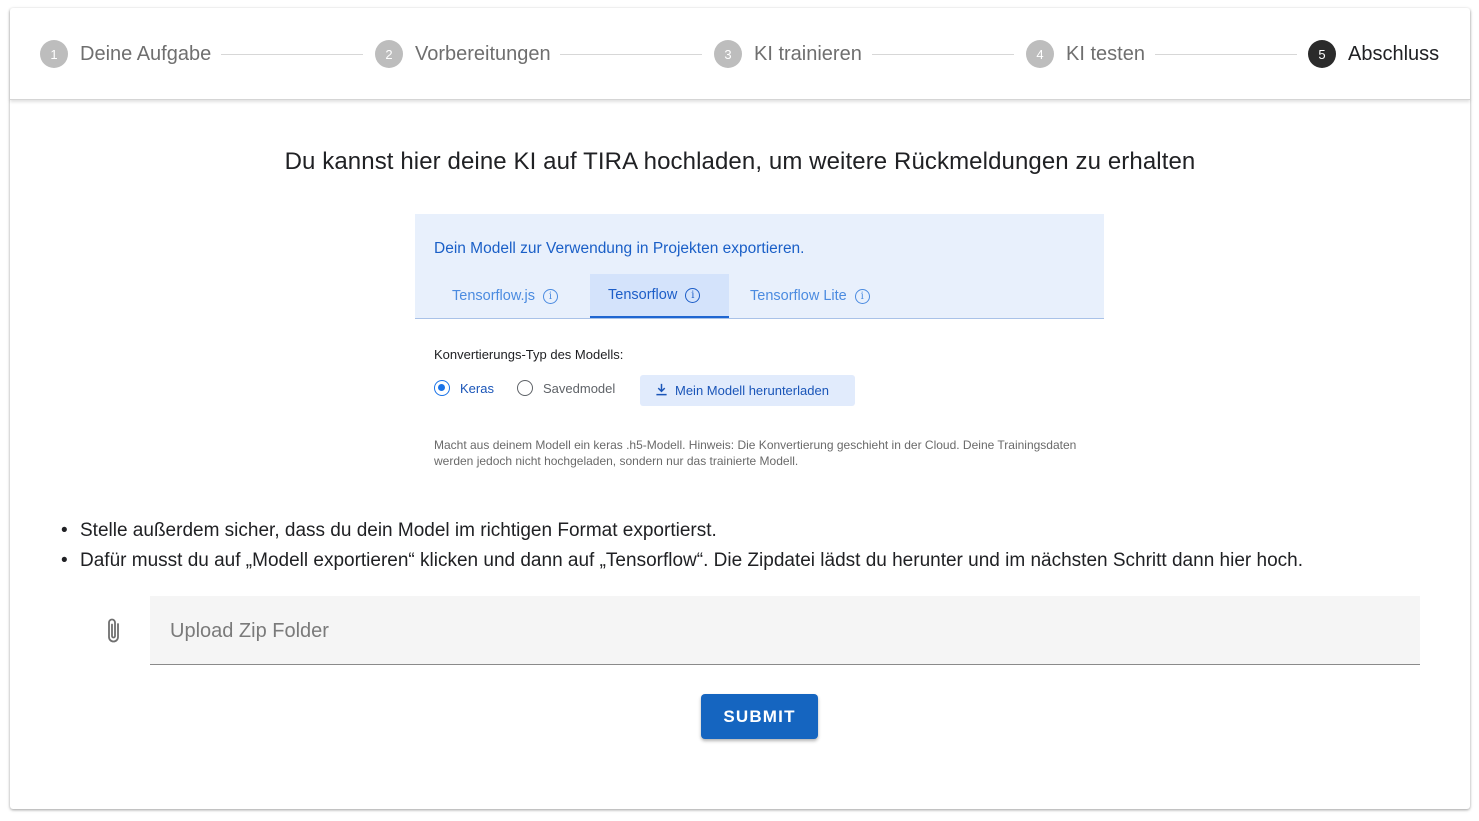 Image resolution: width=1479 pixels, height=821 pixels. Describe the element at coordinates (728, 54) in the screenshot. I see `step-3-number: 3` at that location.